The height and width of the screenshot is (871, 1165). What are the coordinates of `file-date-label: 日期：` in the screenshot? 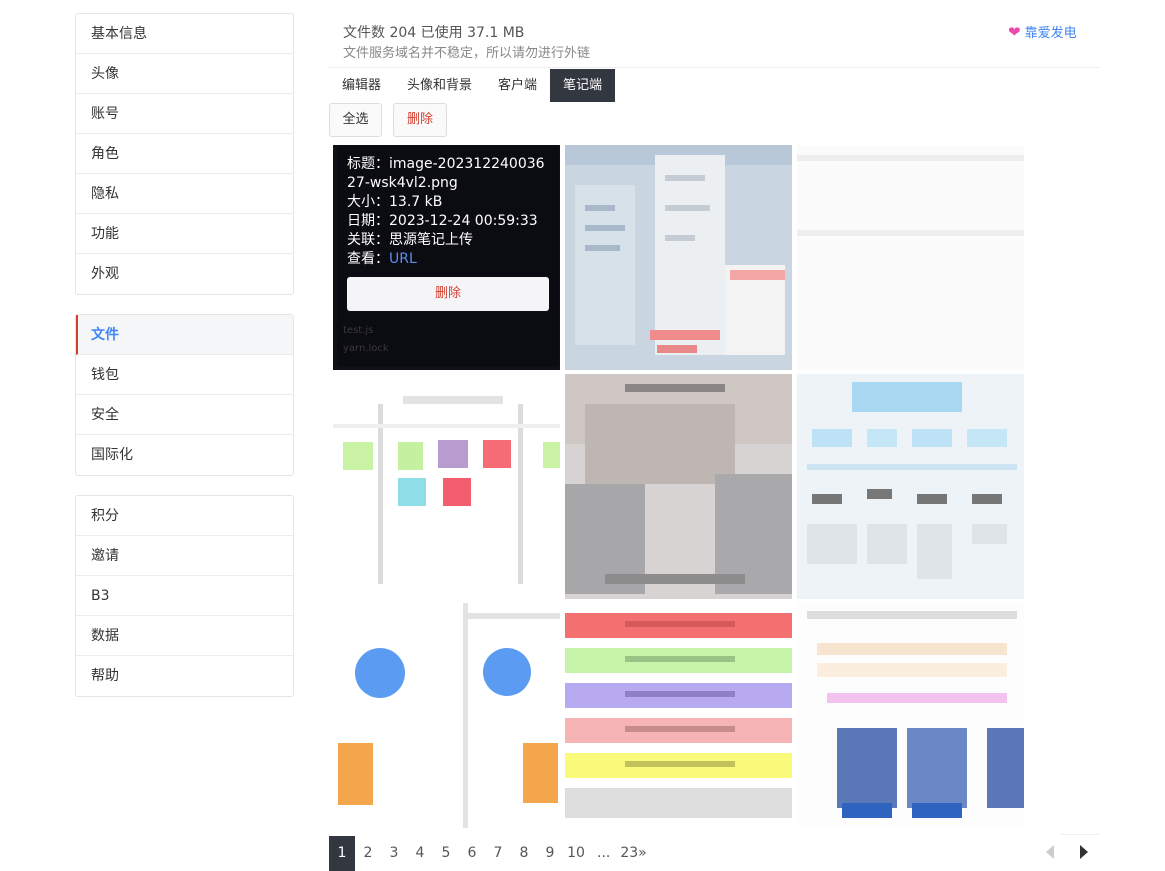 It's located at (368, 221).